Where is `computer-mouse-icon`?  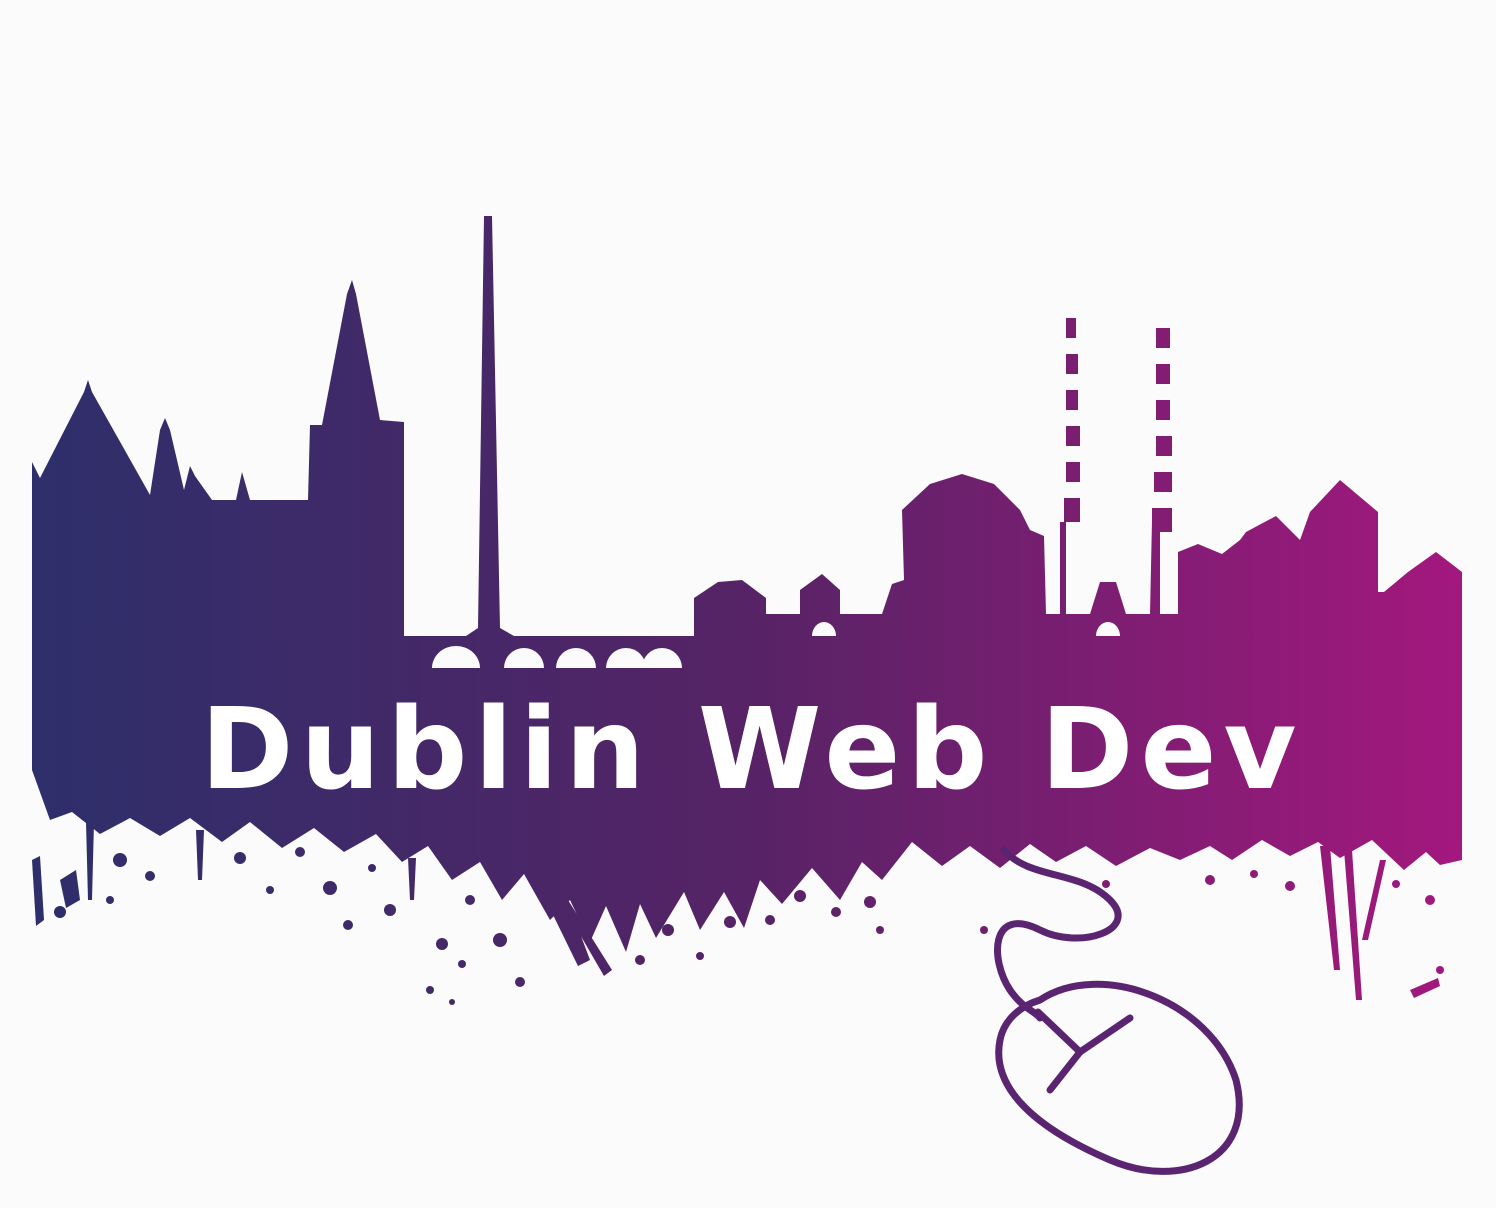
computer-mouse-icon is located at coordinates (1118, 1010).